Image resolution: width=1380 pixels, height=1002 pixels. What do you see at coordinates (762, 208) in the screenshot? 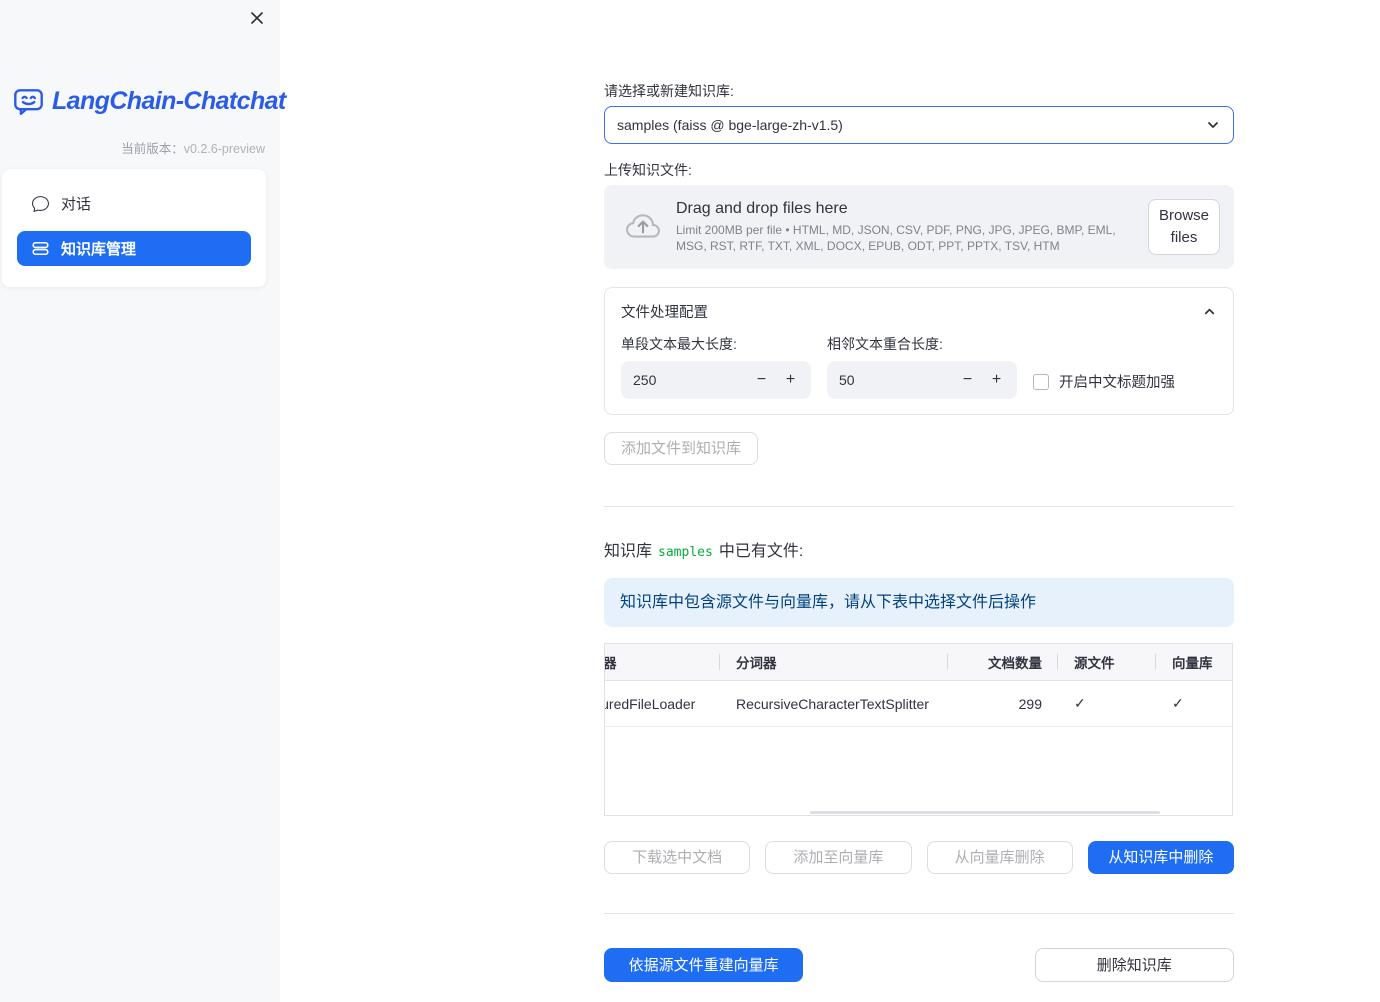
I see `uploader-title: Drag and drop files here` at bounding box center [762, 208].